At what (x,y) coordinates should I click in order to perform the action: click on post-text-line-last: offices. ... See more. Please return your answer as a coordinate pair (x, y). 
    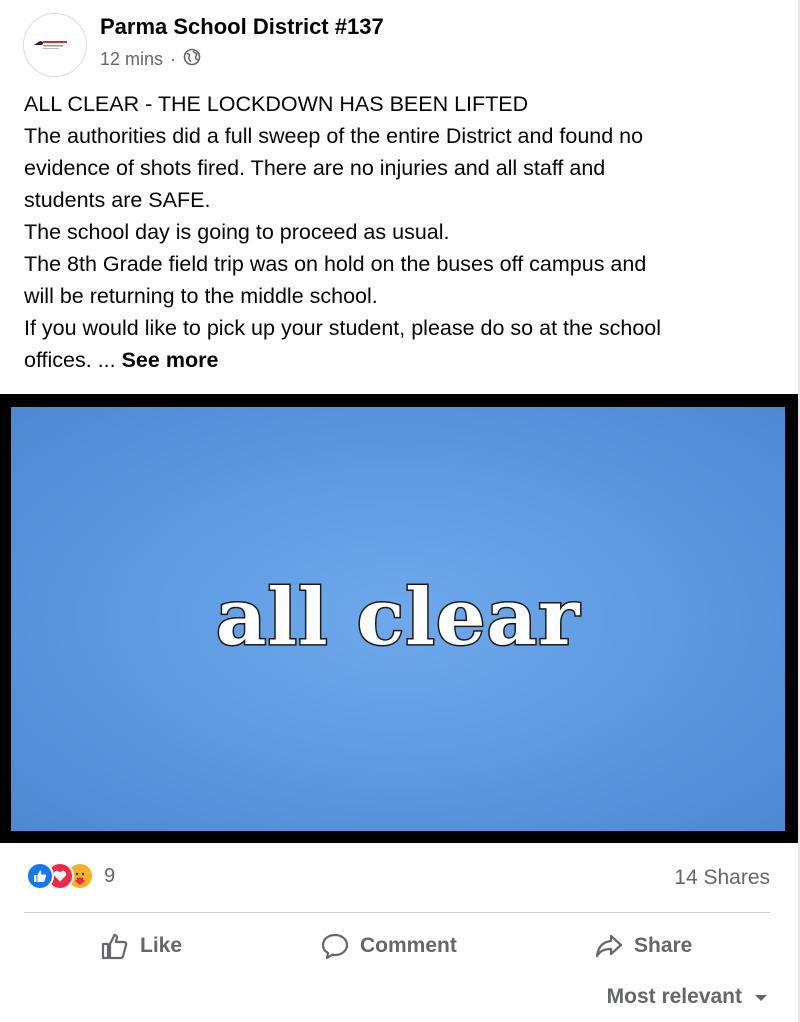
    Looking at the image, I should click on (399, 360).